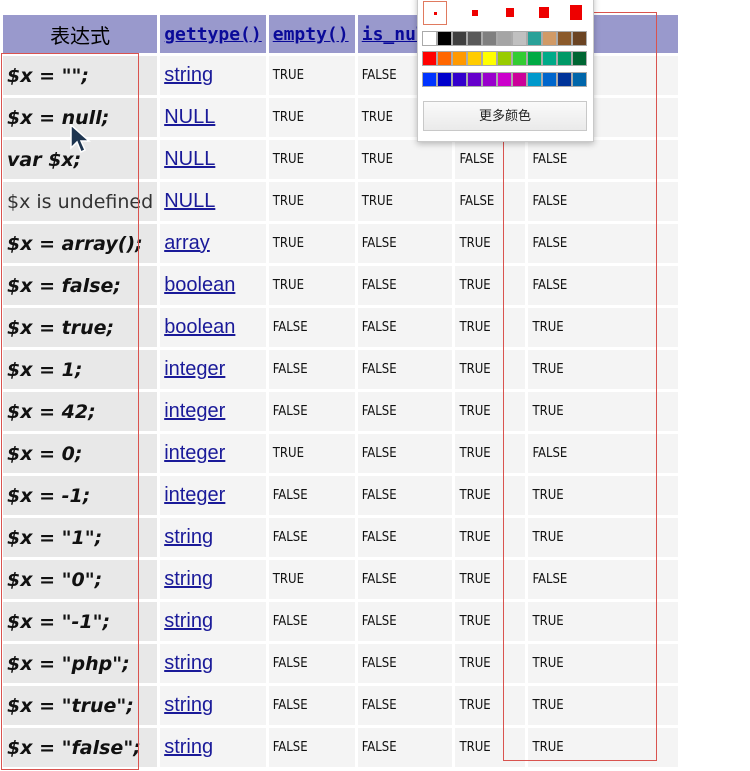  Describe the element at coordinates (341, 159) in the screenshot. I see `table-row: var $x; NULL TRUE TRUE FALSE FALSE` at that location.